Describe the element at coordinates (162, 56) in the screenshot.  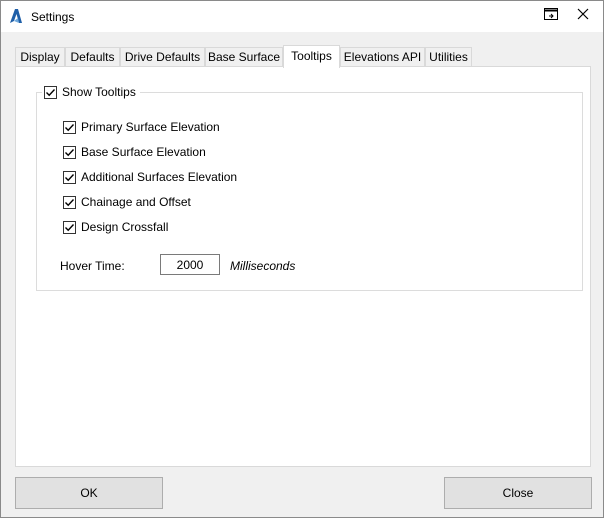
I see `tab-drive-defaults: Drive Defaults` at that location.